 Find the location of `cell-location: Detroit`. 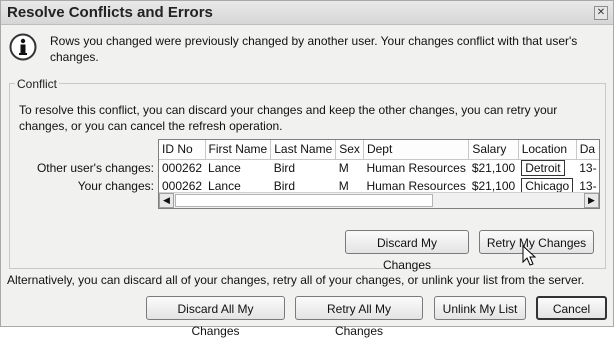

cell-location: Detroit is located at coordinates (547, 168).